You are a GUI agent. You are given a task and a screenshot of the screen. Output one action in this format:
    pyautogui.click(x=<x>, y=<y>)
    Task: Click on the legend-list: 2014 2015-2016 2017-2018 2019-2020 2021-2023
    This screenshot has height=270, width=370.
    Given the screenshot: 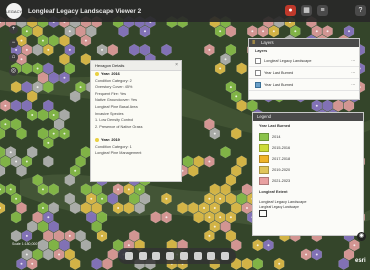 What is the action you would take?
    pyautogui.click(x=308, y=158)
    